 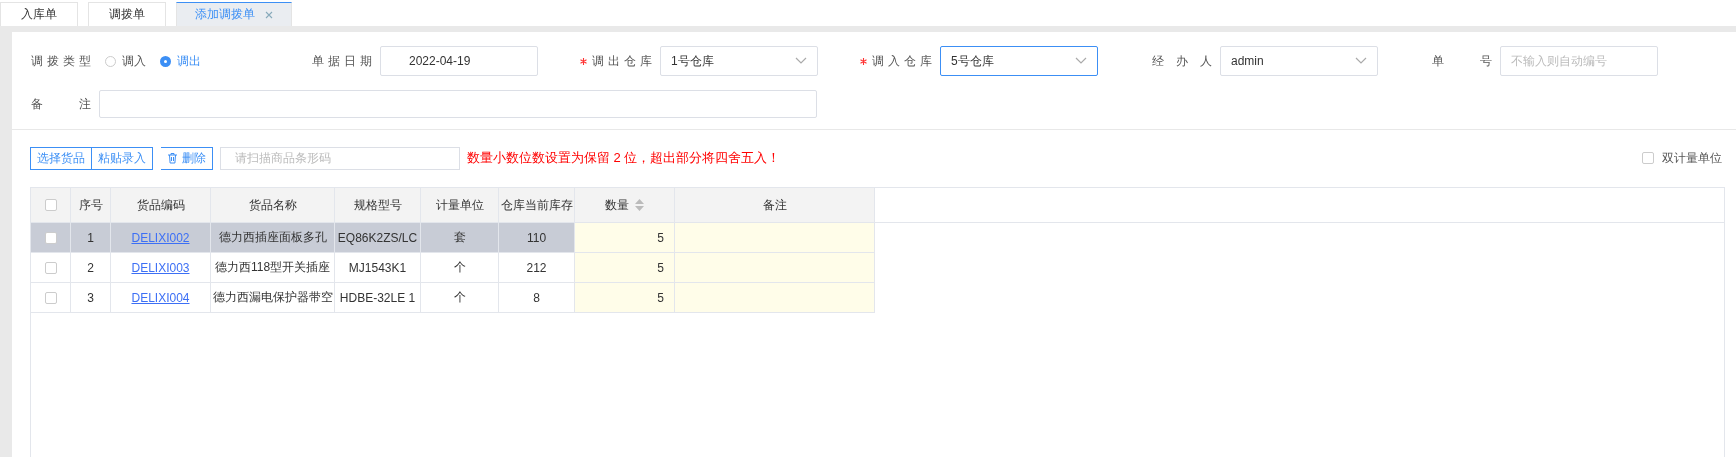 What do you see at coordinates (39, 14) in the screenshot?
I see `tab: 入库单` at bounding box center [39, 14].